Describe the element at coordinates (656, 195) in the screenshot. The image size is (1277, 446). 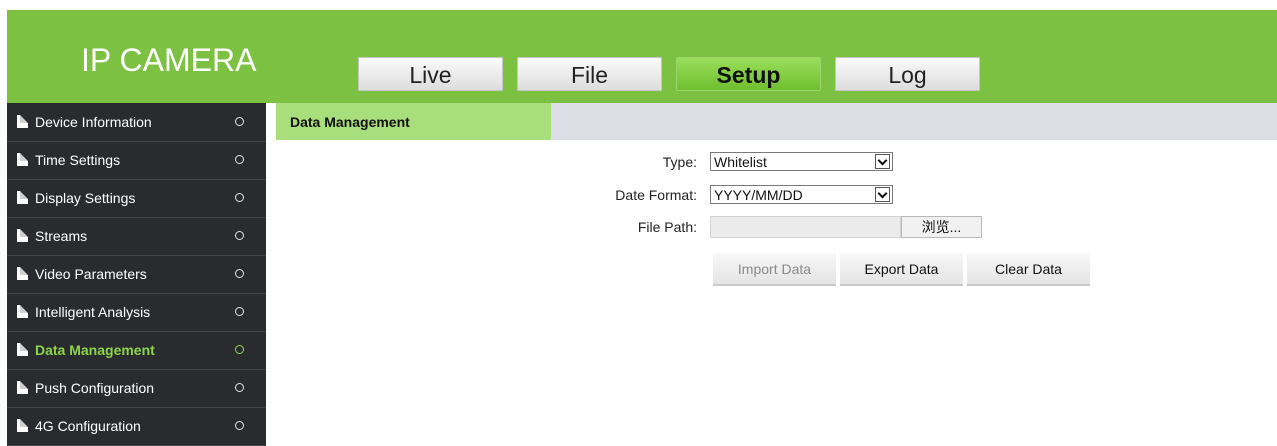
I see `date-format-label: Date Format:` at that location.